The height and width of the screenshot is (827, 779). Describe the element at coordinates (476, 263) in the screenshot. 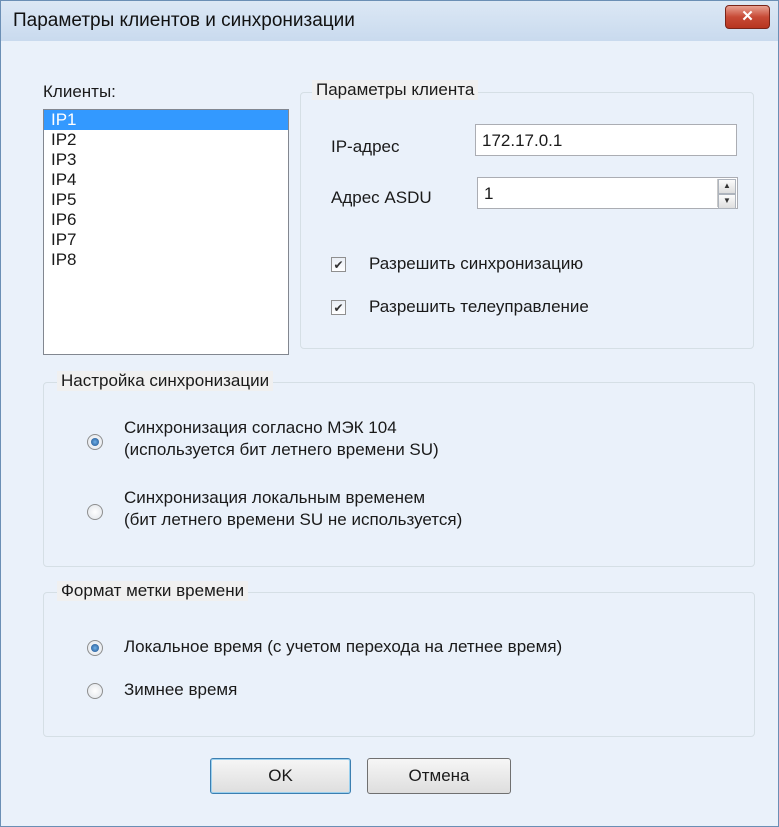

I see `allow-sync-label: Разрешить синхронизацию` at that location.